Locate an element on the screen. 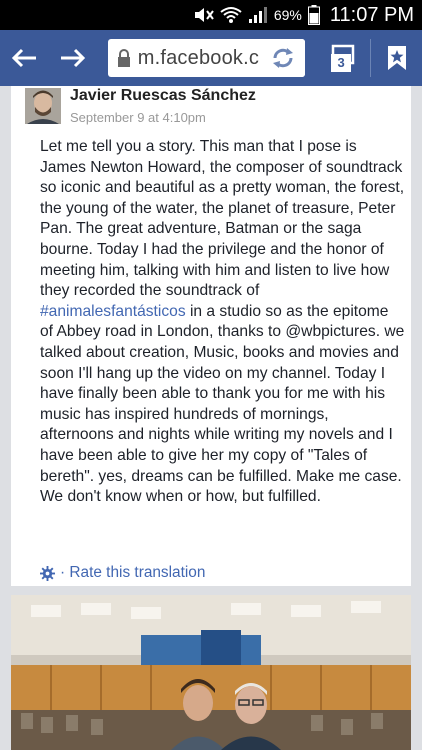 This screenshot has height=750, width=422. rate-translation-row: · Rate this translation is located at coordinates (122, 573).